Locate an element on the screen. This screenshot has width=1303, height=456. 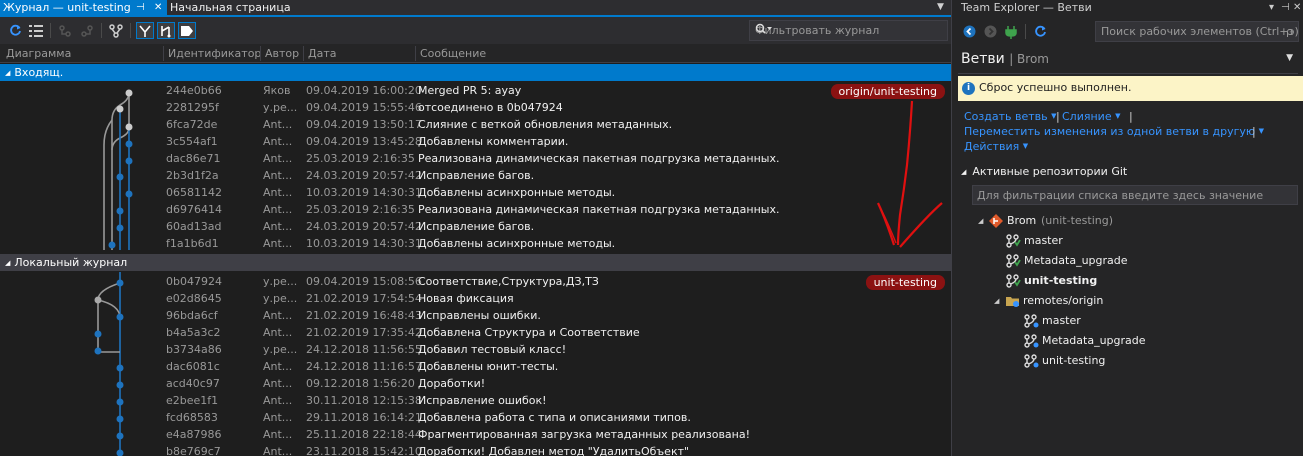
commit-date: 24.12.2018 11:56:55 is located at coordinates (364, 349).